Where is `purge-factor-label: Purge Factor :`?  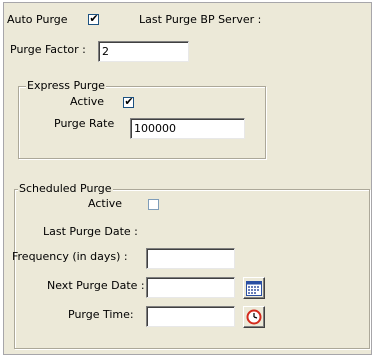
purge-factor-label: Purge Factor : is located at coordinates (48, 49).